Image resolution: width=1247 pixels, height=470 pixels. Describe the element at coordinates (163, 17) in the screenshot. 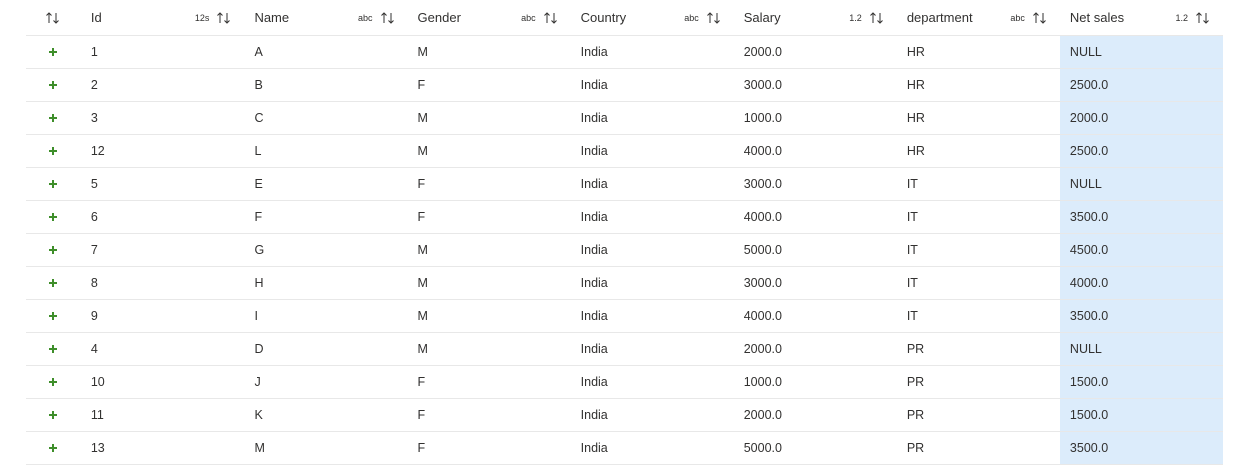

I see `column-header-id: Id 12s` at that location.